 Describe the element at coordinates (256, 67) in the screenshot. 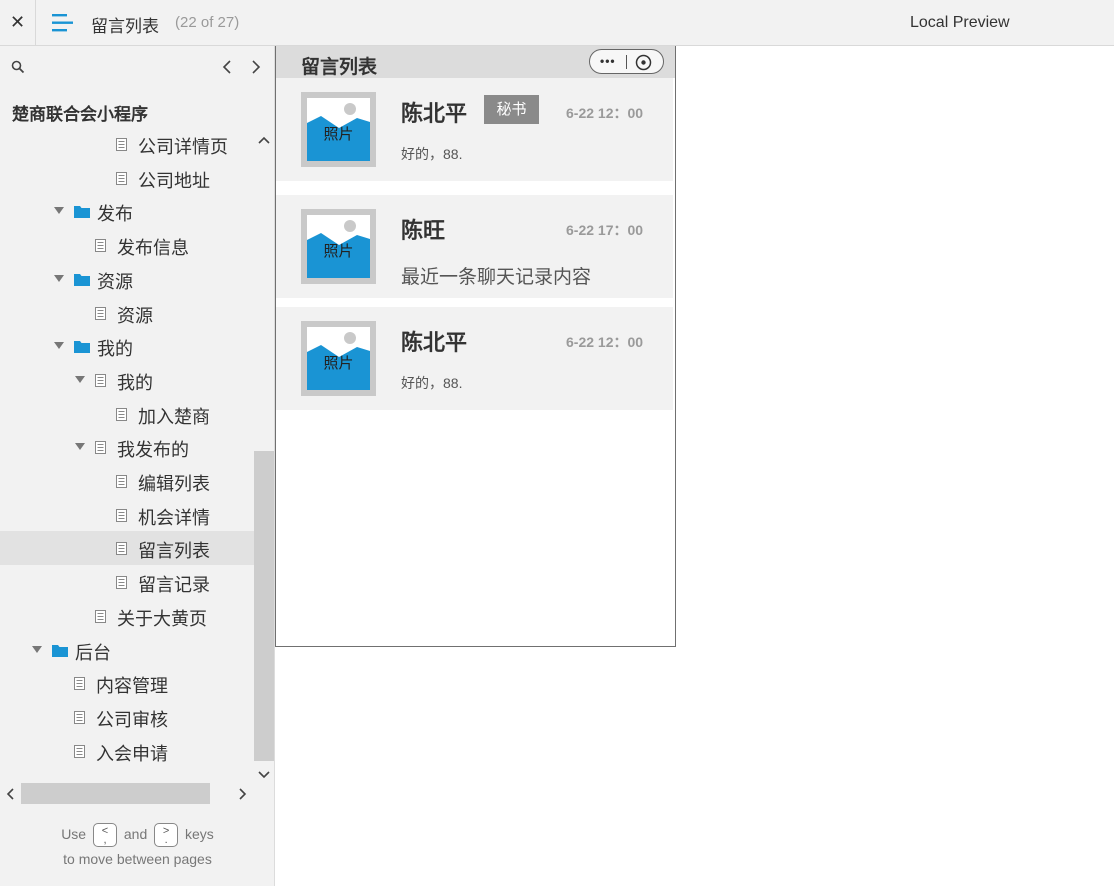

I see `next-page-button` at that location.